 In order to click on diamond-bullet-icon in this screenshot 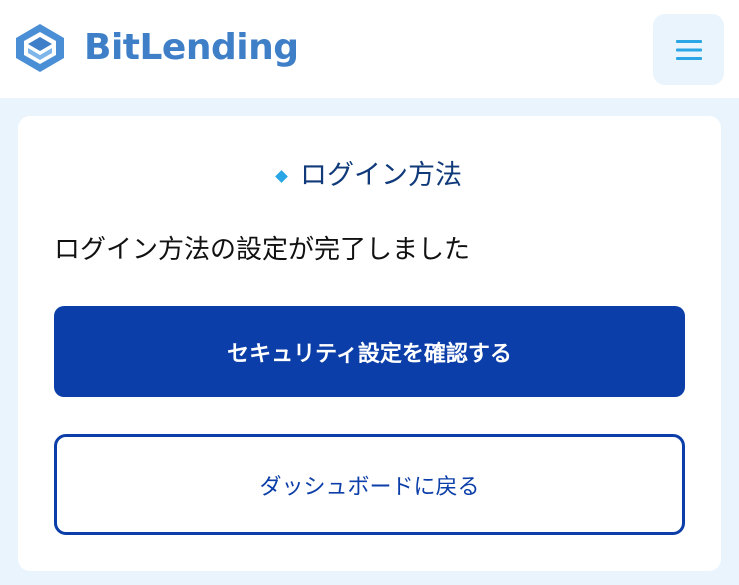, I will do `click(281, 176)`.